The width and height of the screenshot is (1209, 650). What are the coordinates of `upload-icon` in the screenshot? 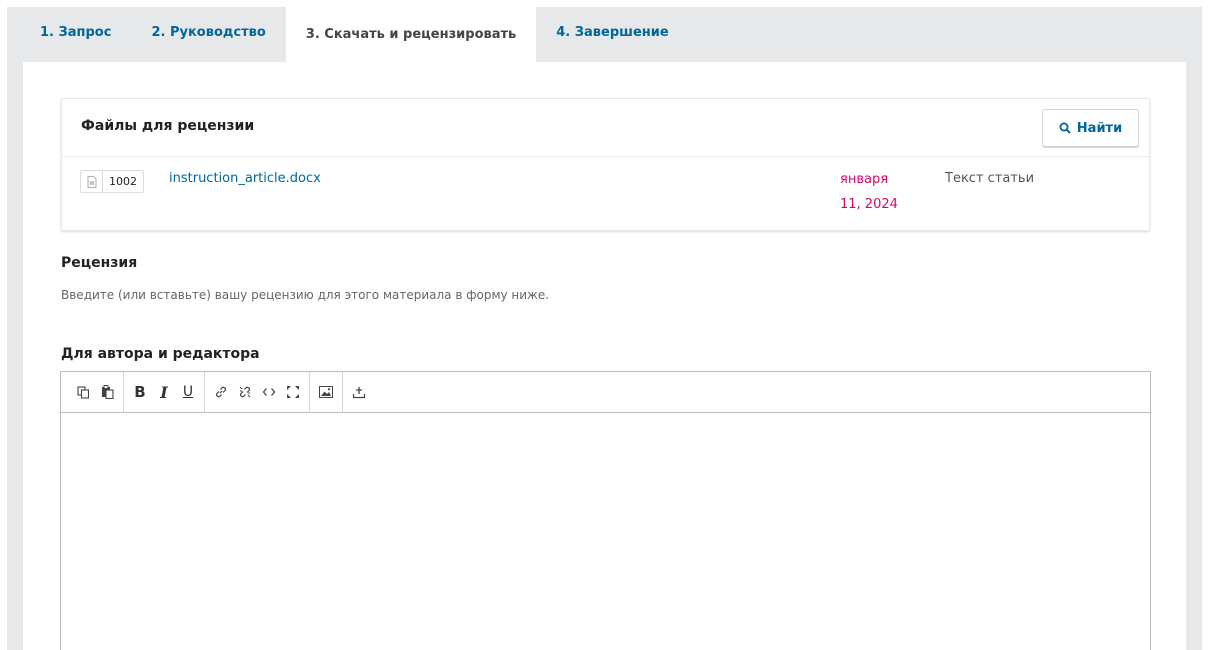 It's located at (359, 393).